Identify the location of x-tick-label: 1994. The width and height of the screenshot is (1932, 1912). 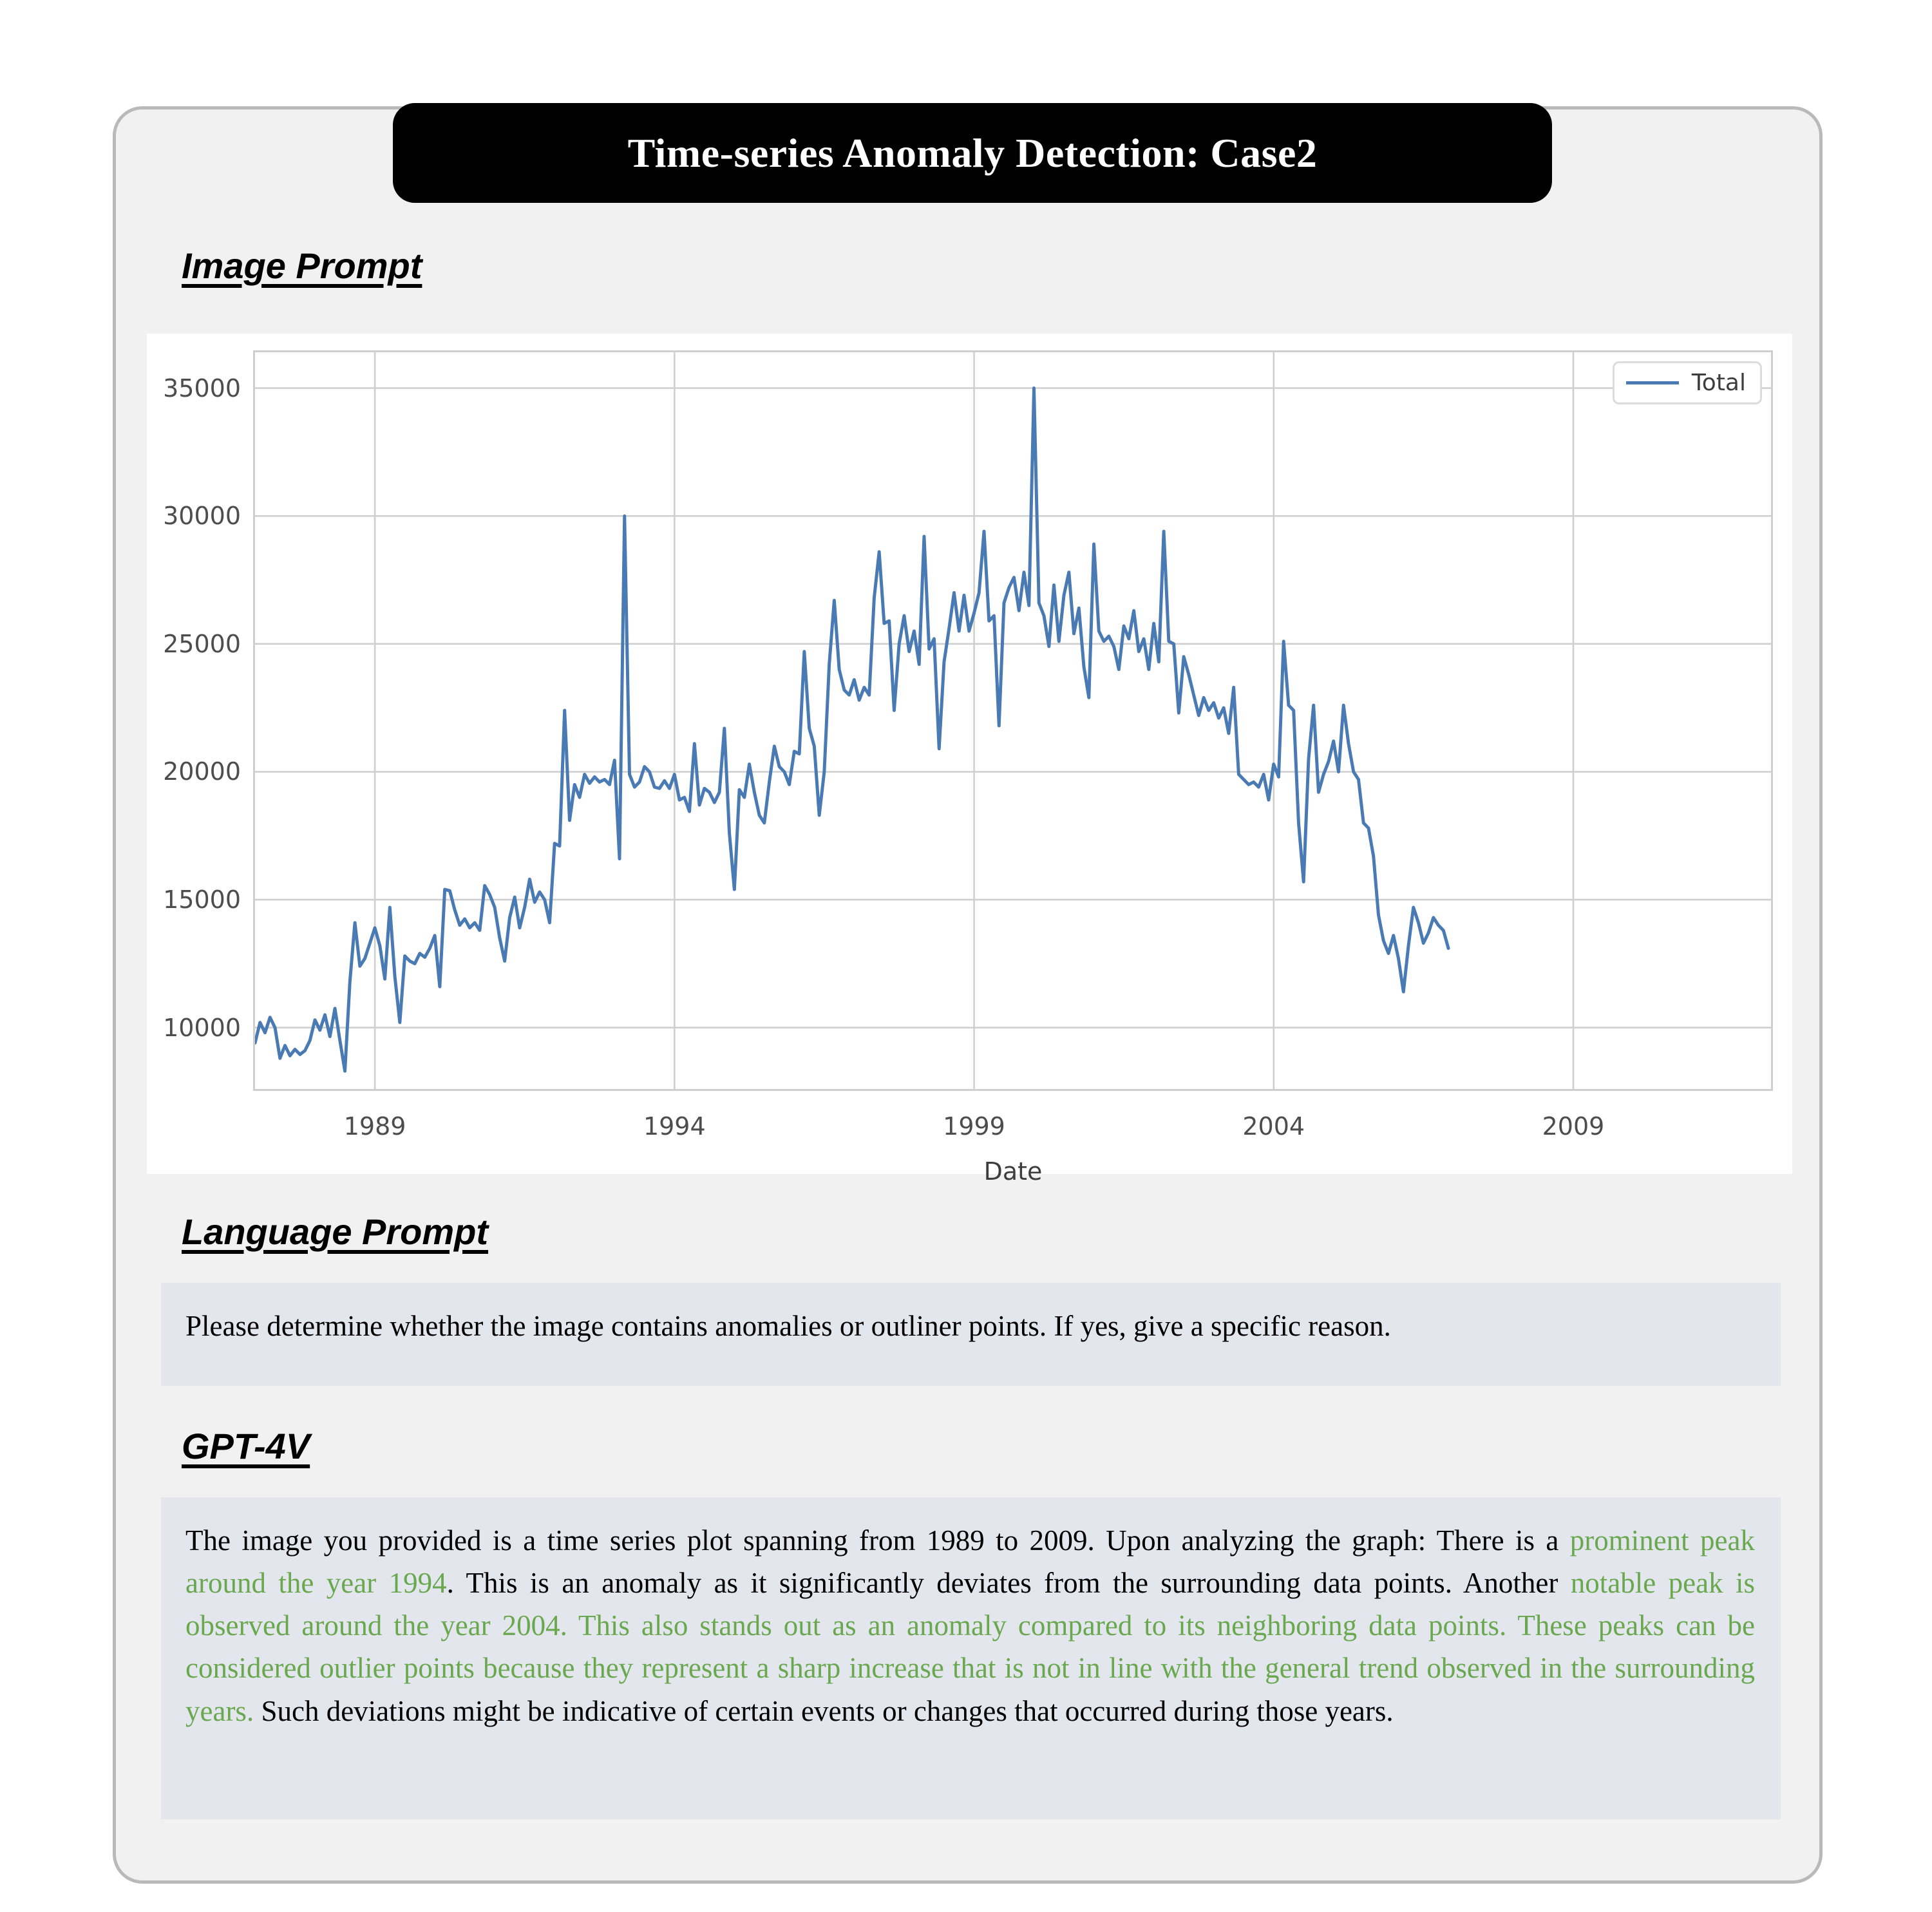
(675, 1126).